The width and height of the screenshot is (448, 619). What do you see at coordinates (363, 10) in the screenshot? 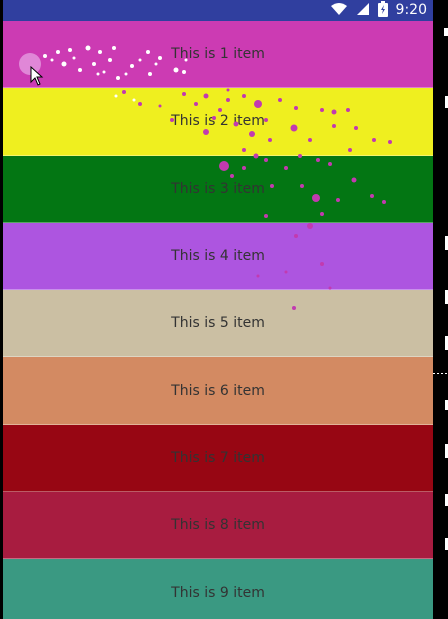
I see `signal-icon` at bounding box center [363, 10].